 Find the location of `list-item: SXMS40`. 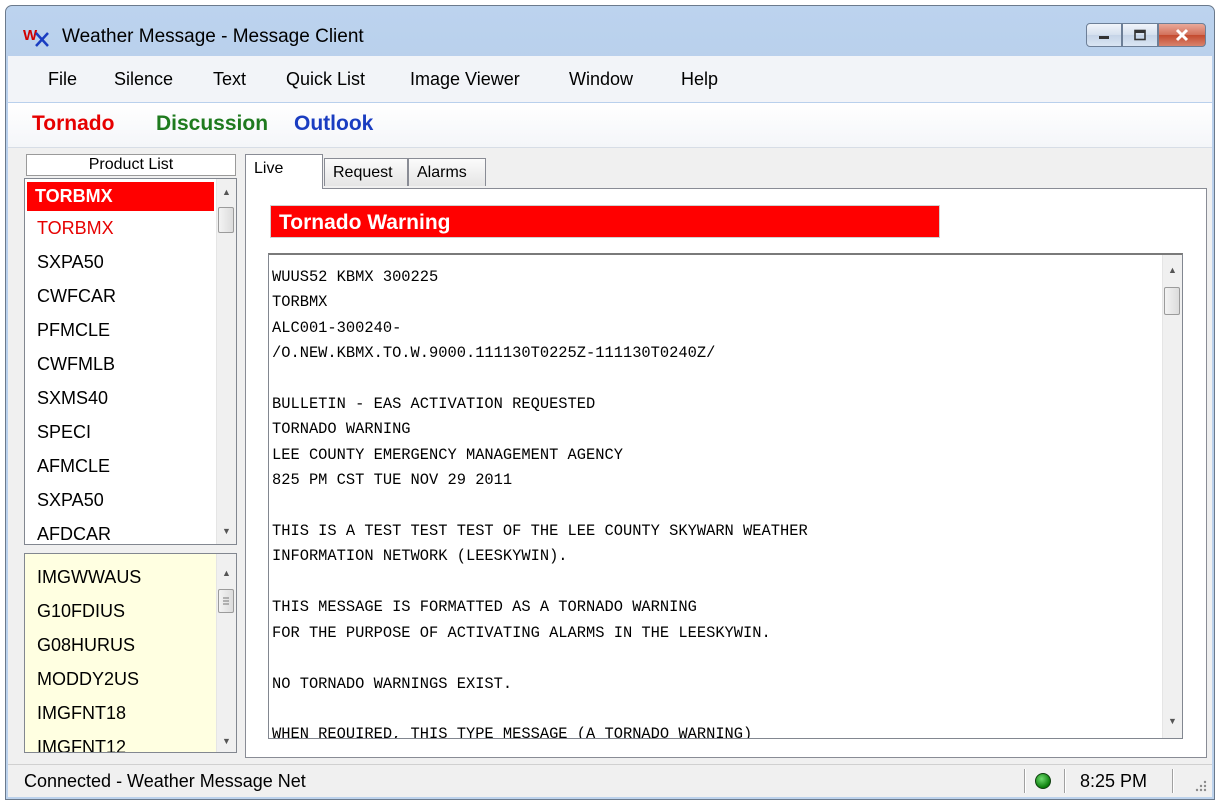

list-item: SXMS40 is located at coordinates (120, 398).